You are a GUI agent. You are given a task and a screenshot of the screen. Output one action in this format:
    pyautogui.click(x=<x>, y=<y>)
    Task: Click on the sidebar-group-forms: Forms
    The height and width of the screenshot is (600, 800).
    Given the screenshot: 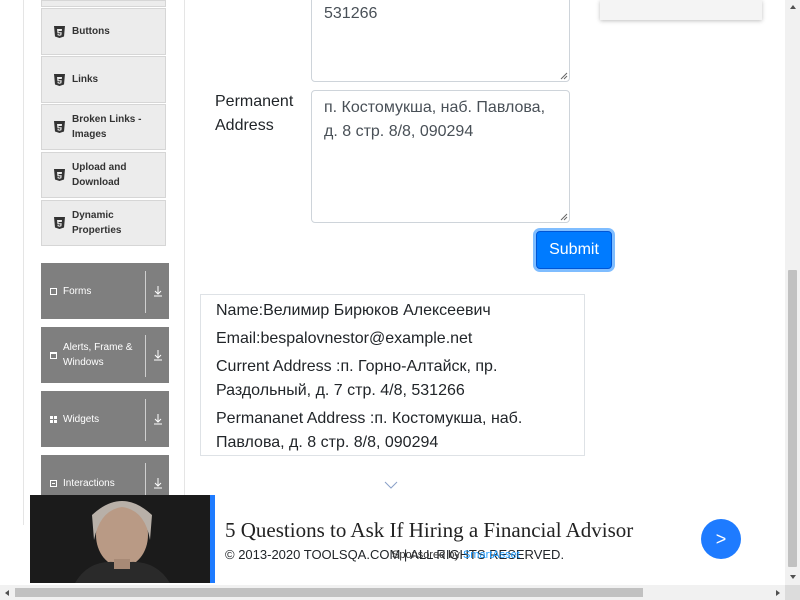 What is the action you would take?
    pyautogui.click(x=105, y=291)
    